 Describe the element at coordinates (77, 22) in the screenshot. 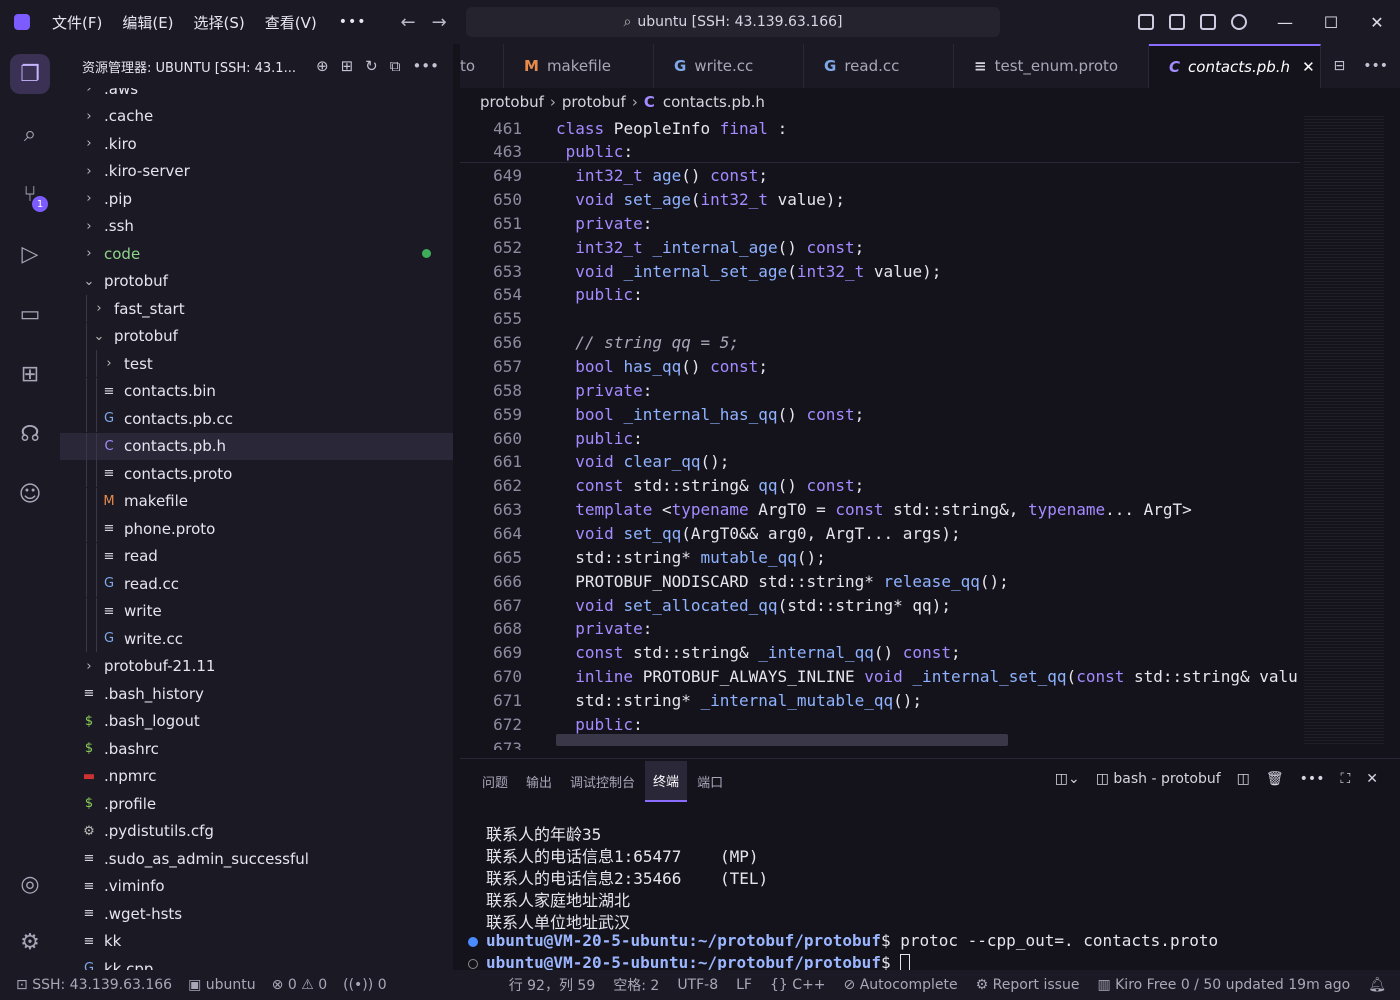

I see `menu-file: 文件(F)` at that location.